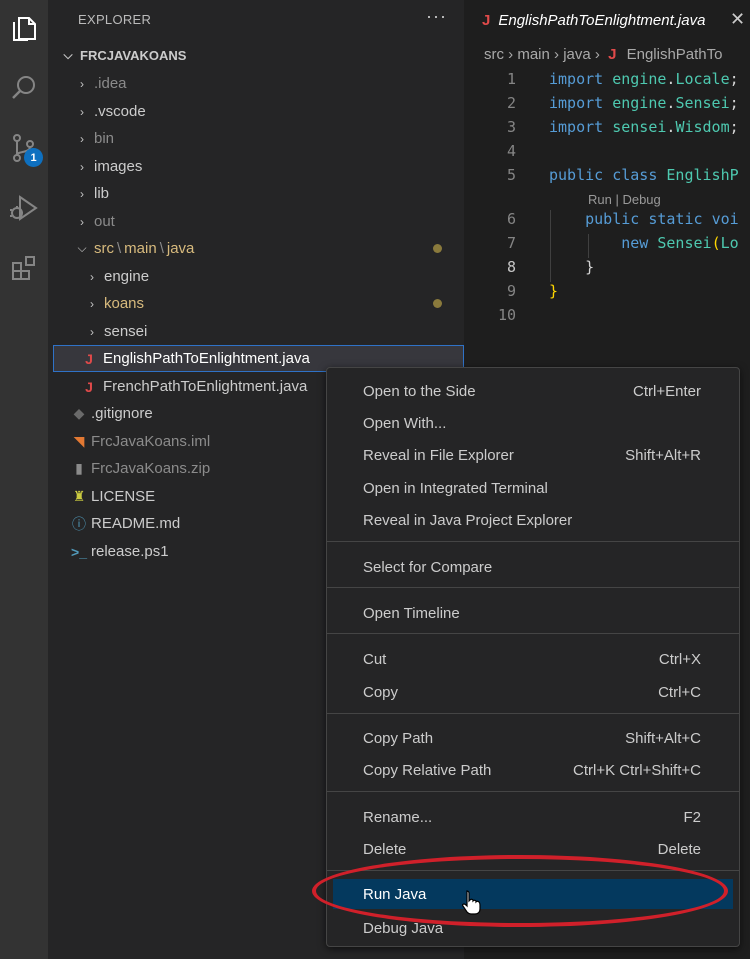  Describe the element at coordinates (256, 166) in the screenshot. I see `tree-item-images: › images` at that location.